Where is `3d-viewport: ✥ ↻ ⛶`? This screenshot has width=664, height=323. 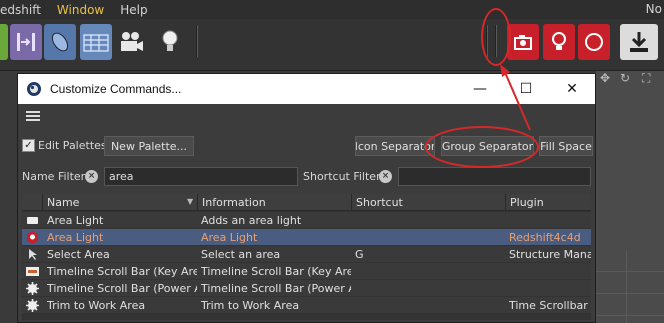 3d-viewport: ✥ ↻ ⛶ is located at coordinates (630, 197).